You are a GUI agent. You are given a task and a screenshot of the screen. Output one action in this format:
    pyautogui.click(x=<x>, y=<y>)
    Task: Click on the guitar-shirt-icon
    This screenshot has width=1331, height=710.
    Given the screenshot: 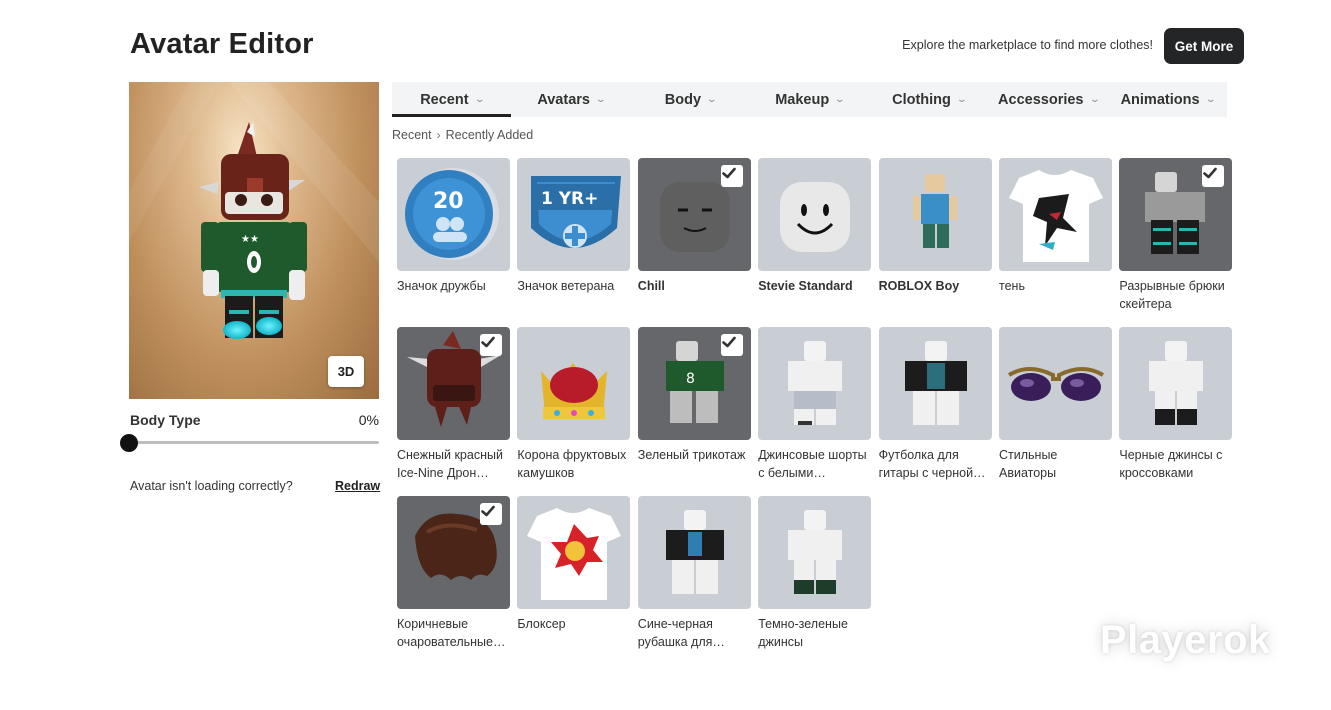 What is the action you would take?
    pyautogui.click(x=935, y=383)
    